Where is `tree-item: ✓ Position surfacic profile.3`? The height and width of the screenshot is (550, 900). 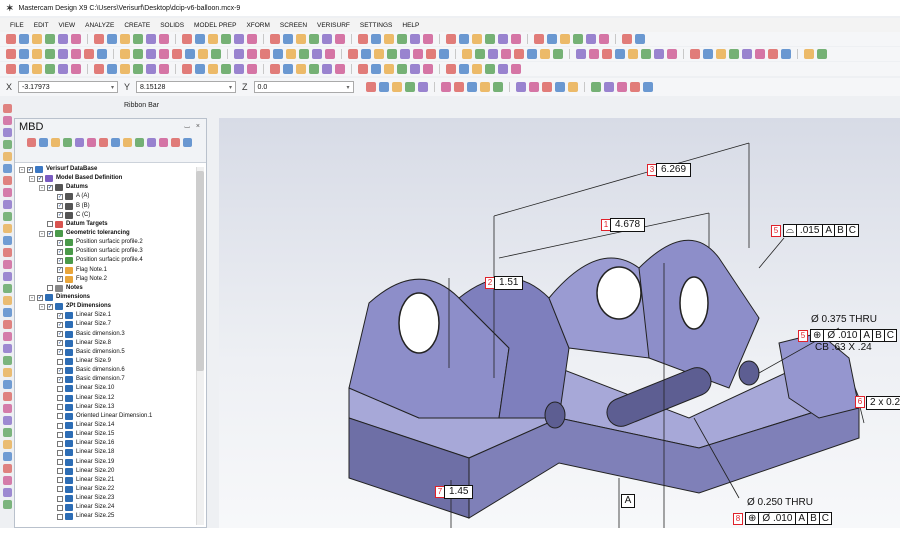
tree-item: ✓ Position surfacic profile.3 is located at coordinates (107, 251).